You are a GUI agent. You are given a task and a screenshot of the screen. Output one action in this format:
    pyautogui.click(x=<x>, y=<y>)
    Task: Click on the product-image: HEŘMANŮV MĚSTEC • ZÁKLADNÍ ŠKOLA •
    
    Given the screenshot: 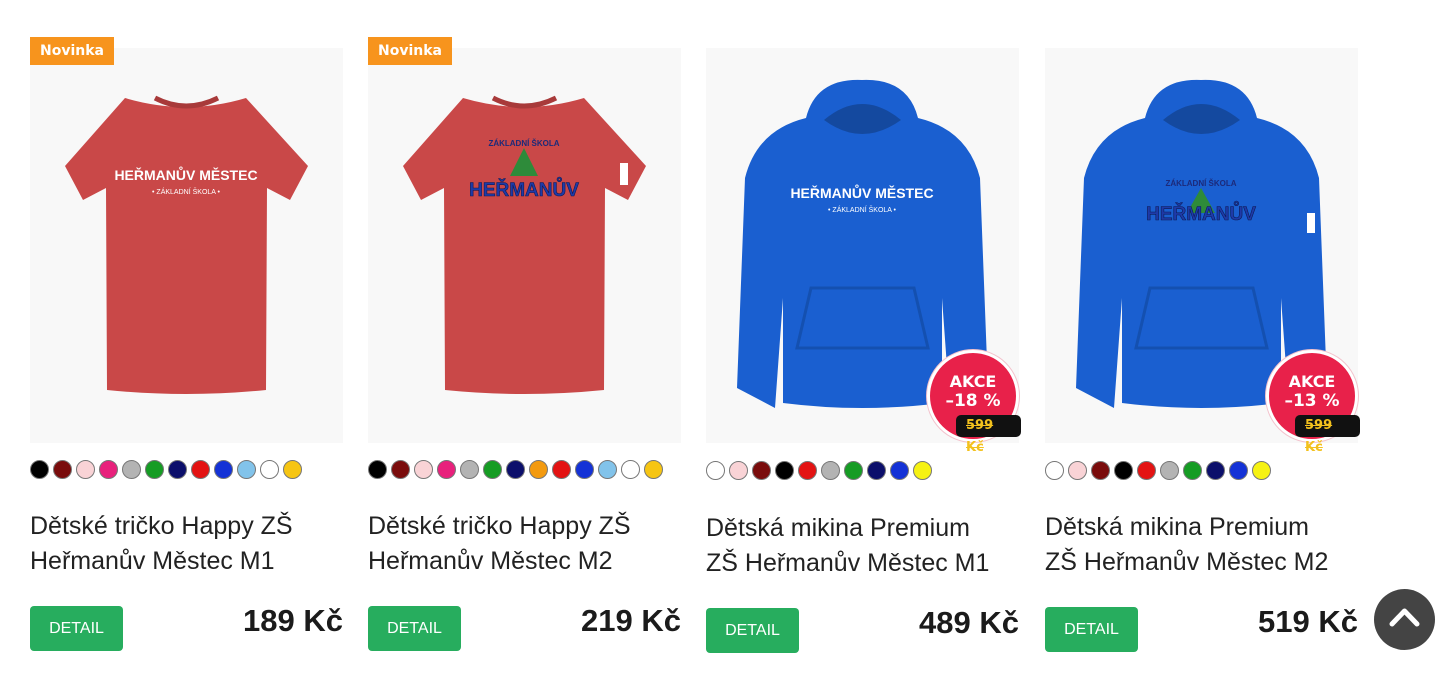 What is the action you would take?
    pyautogui.click(x=186, y=245)
    